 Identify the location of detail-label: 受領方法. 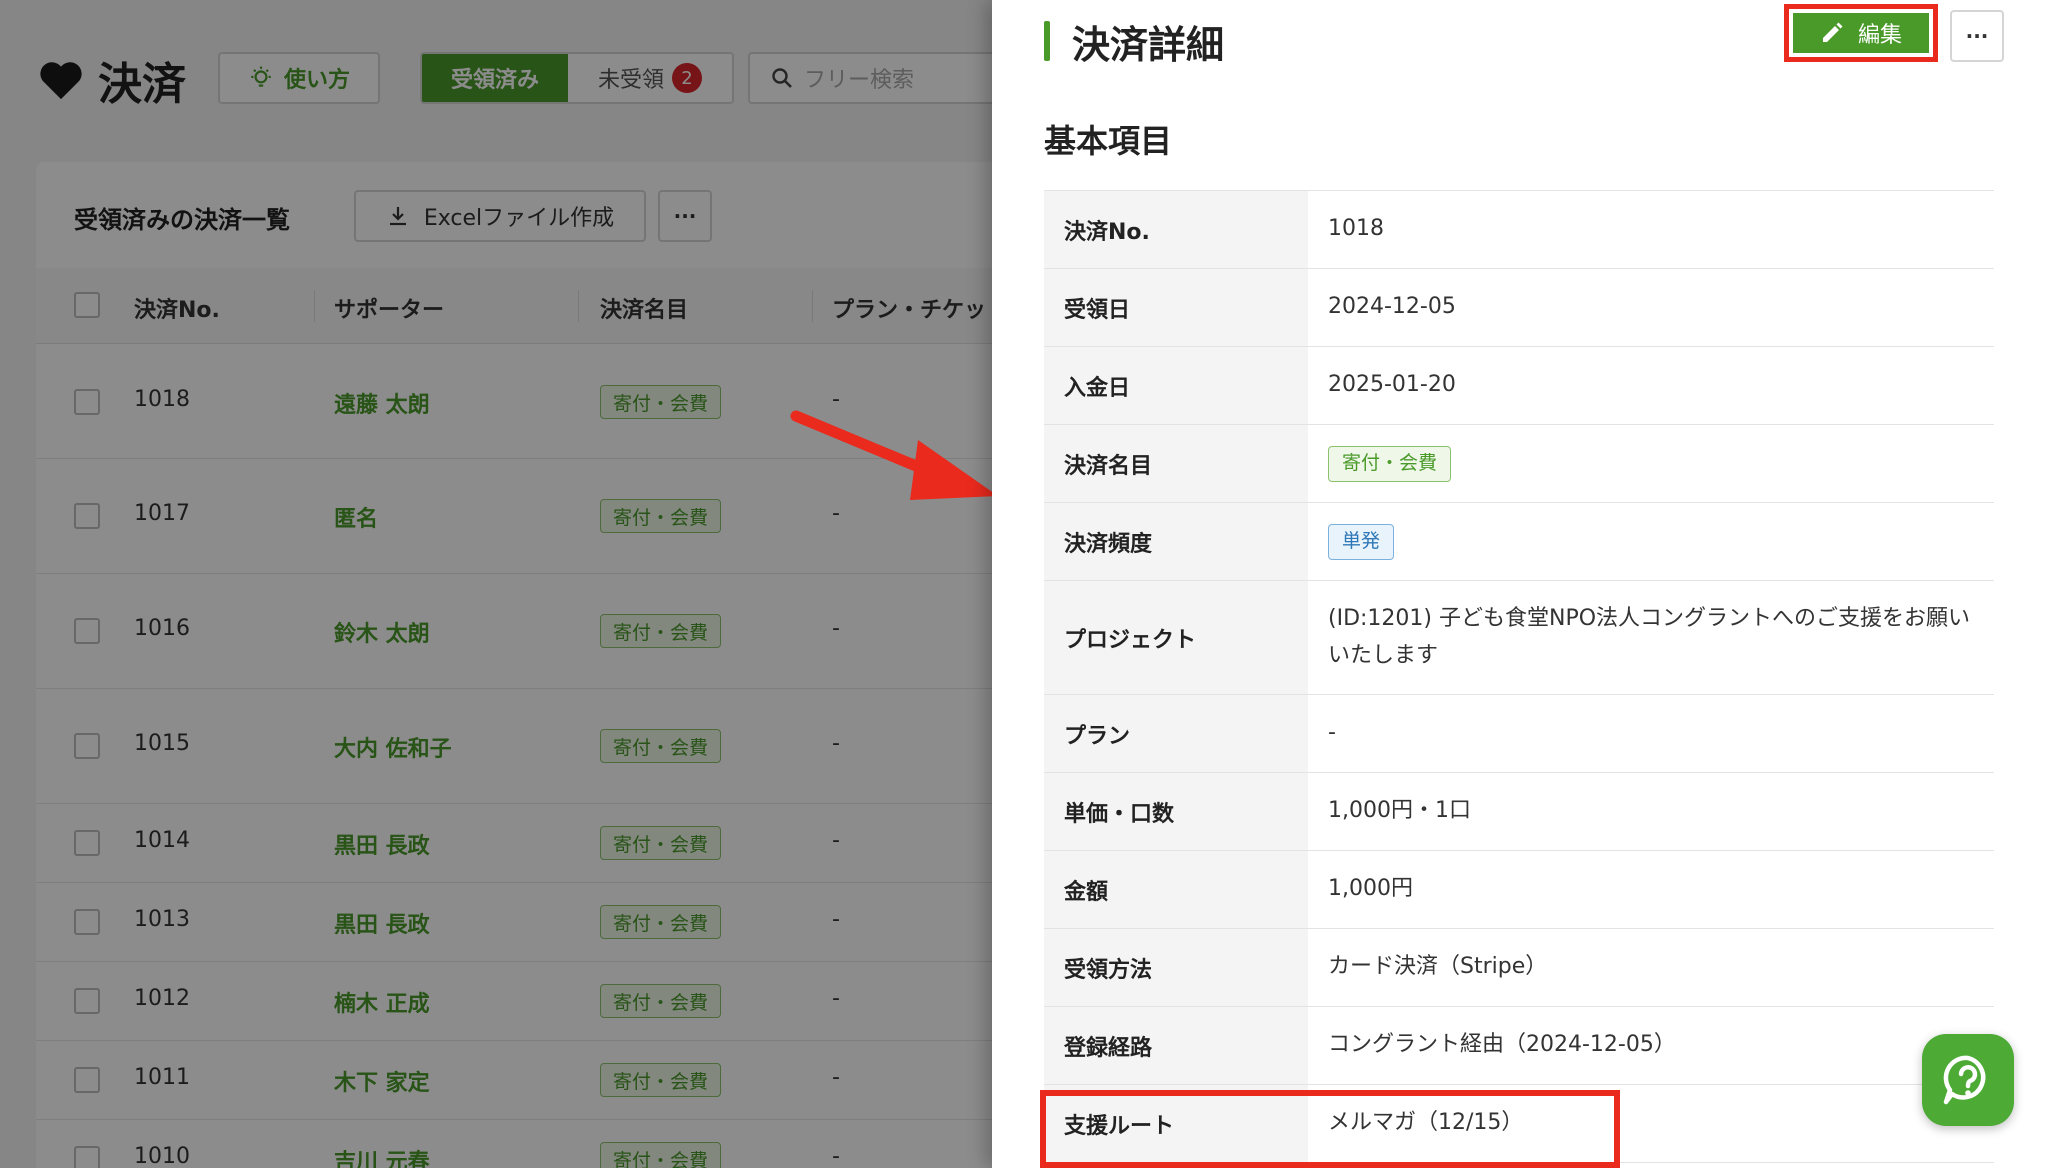
(1176, 967).